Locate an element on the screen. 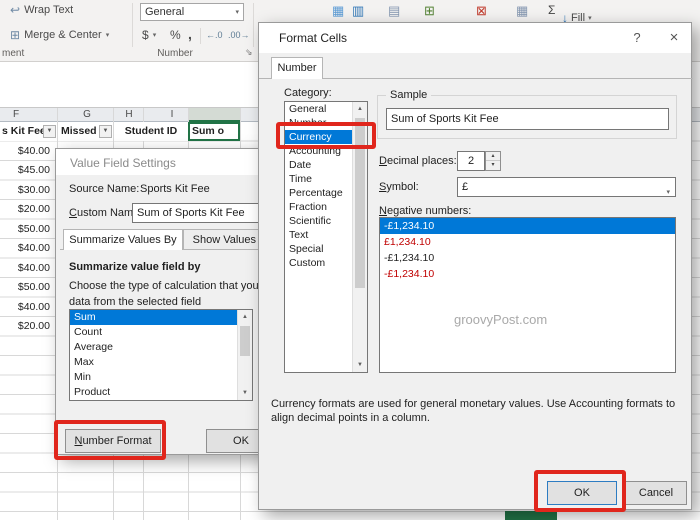  number-format-select: General ▾ is located at coordinates (192, 12).